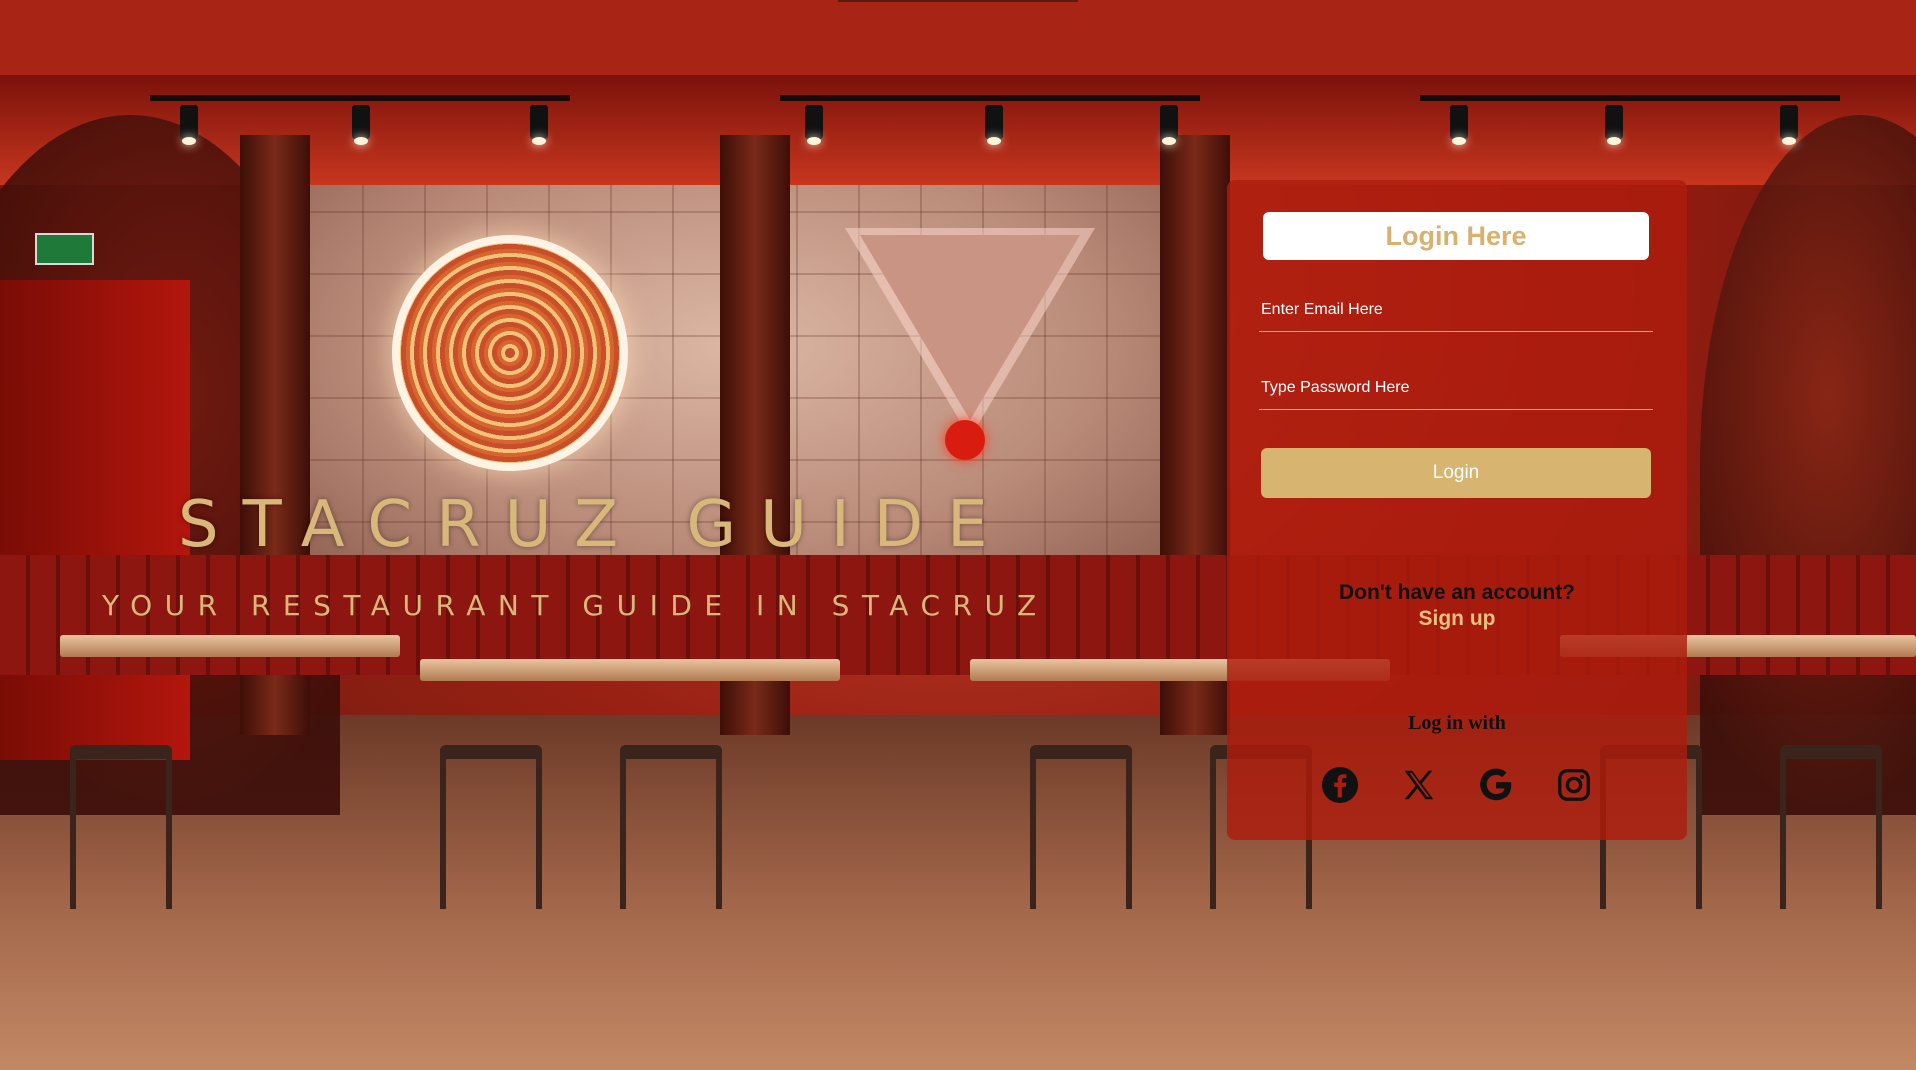 The height and width of the screenshot is (1070, 1916). Describe the element at coordinates (1457, 619) in the screenshot. I see `signup-link: Sign up` at that location.